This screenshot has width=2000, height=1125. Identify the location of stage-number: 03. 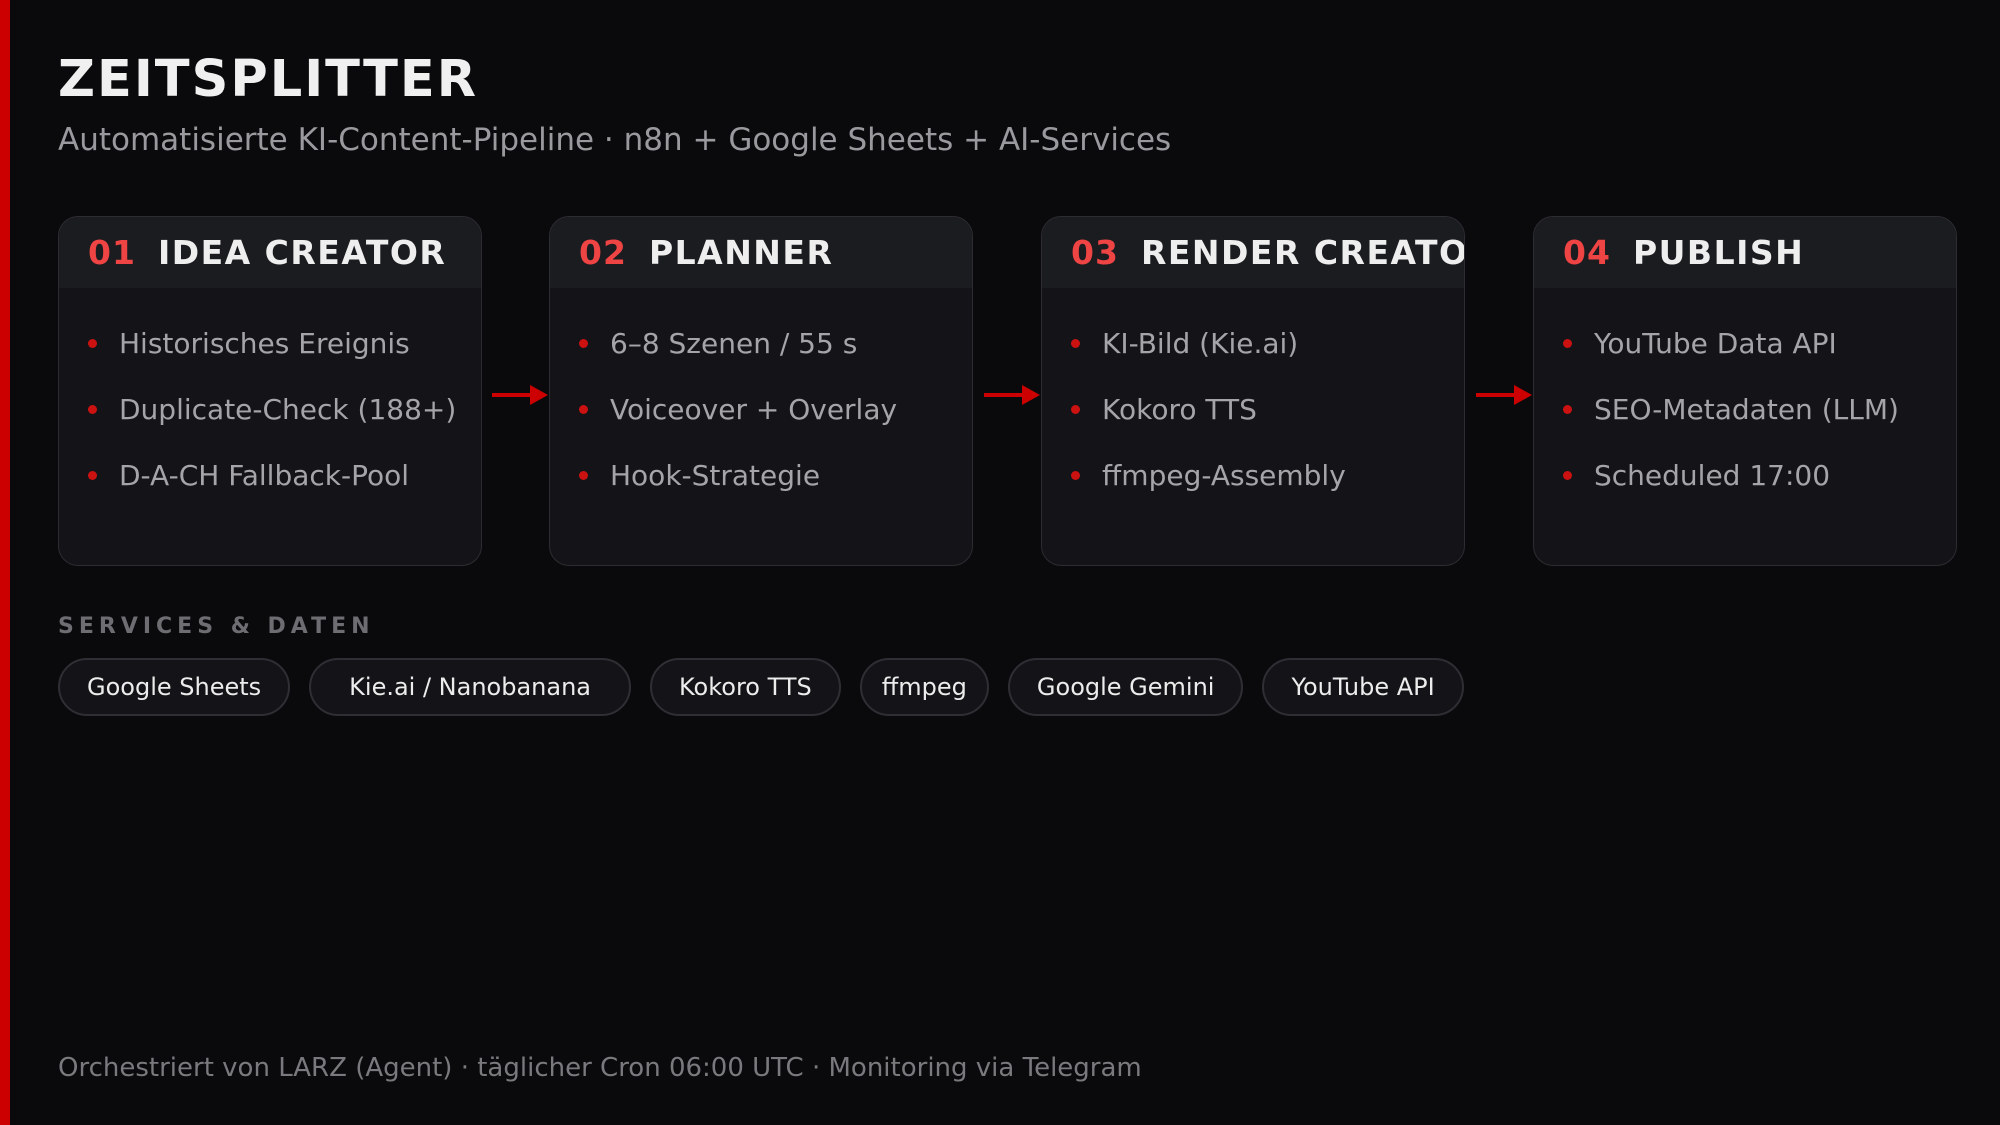
(1095, 252).